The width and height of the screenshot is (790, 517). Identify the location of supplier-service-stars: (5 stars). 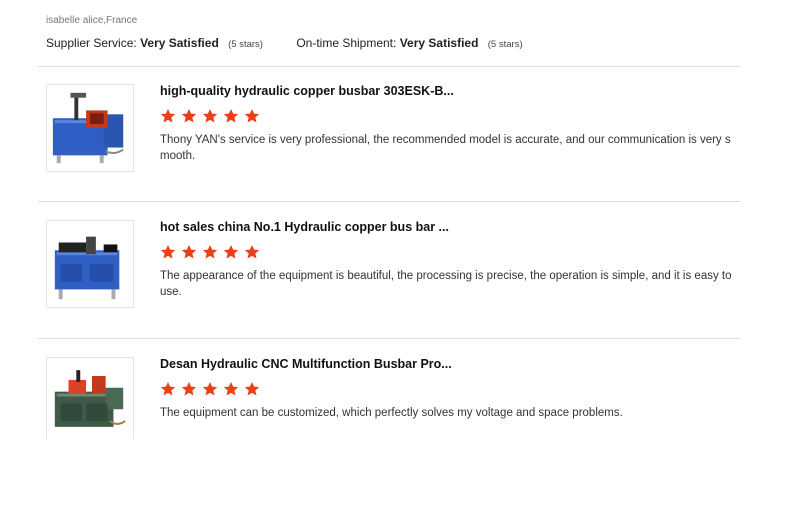
(245, 44).